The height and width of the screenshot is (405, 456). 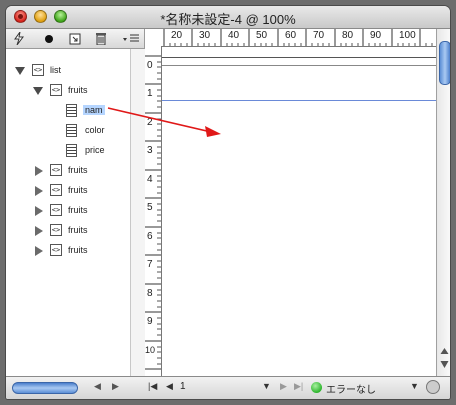 What do you see at coordinates (97, 386) in the screenshot?
I see `scroll-left-icon: ◀` at bounding box center [97, 386].